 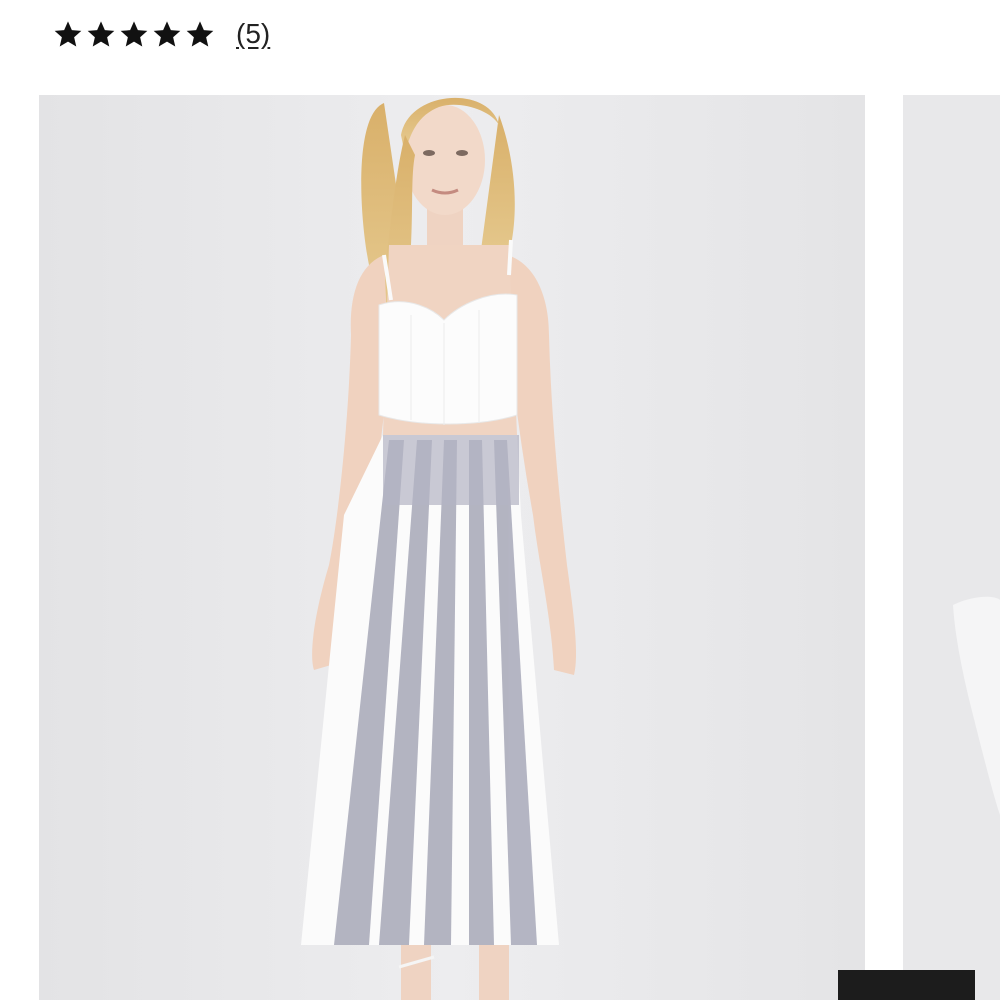 I want to click on product-rating: (5), so click(x=161, y=34).